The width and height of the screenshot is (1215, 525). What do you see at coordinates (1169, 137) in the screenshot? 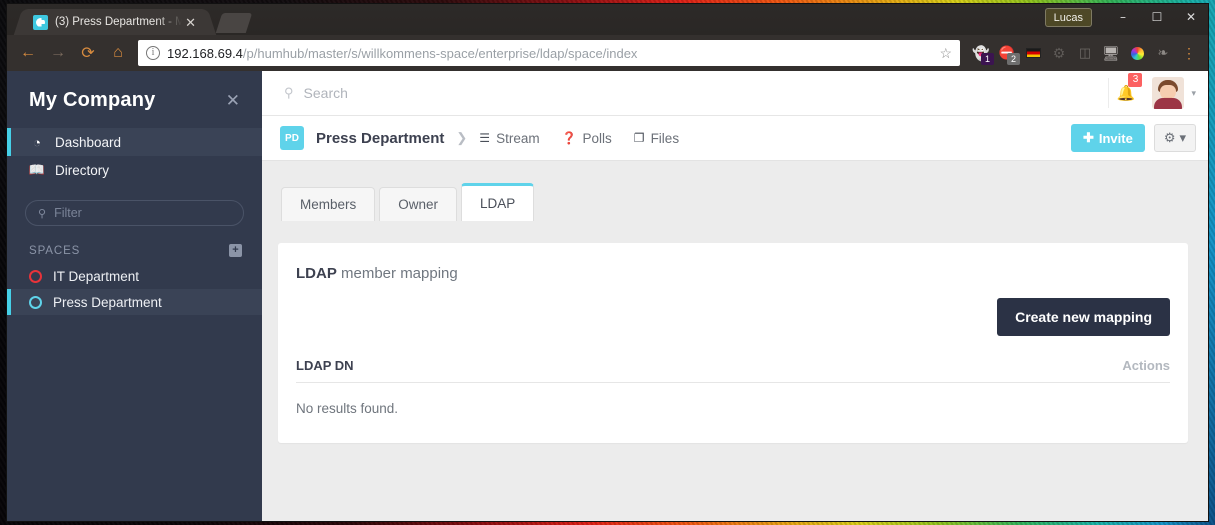
I see `gear-icon: ⚙` at bounding box center [1169, 137].